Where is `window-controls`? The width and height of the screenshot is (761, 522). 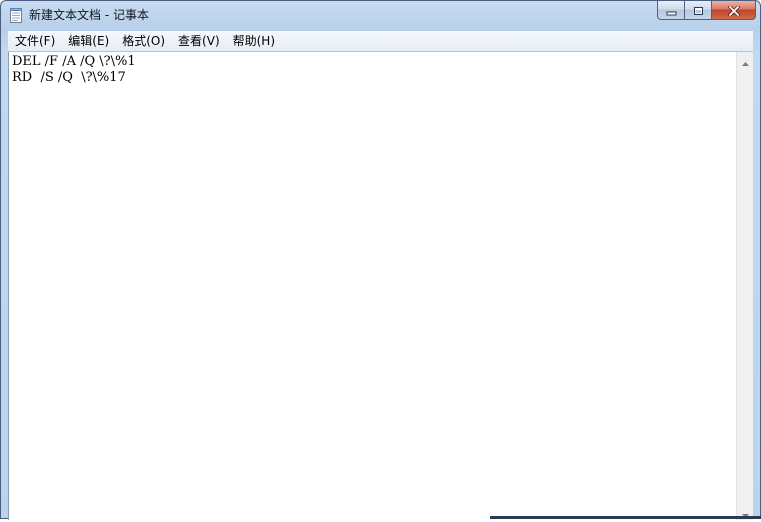 window-controls is located at coordinates (706, 11).